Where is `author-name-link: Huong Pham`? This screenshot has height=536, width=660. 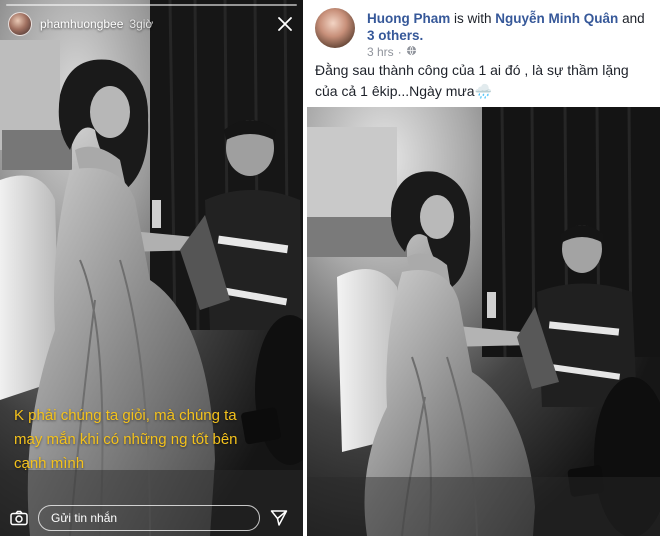
author-name-link: Huong Pham is located at coordinates (408, 18).